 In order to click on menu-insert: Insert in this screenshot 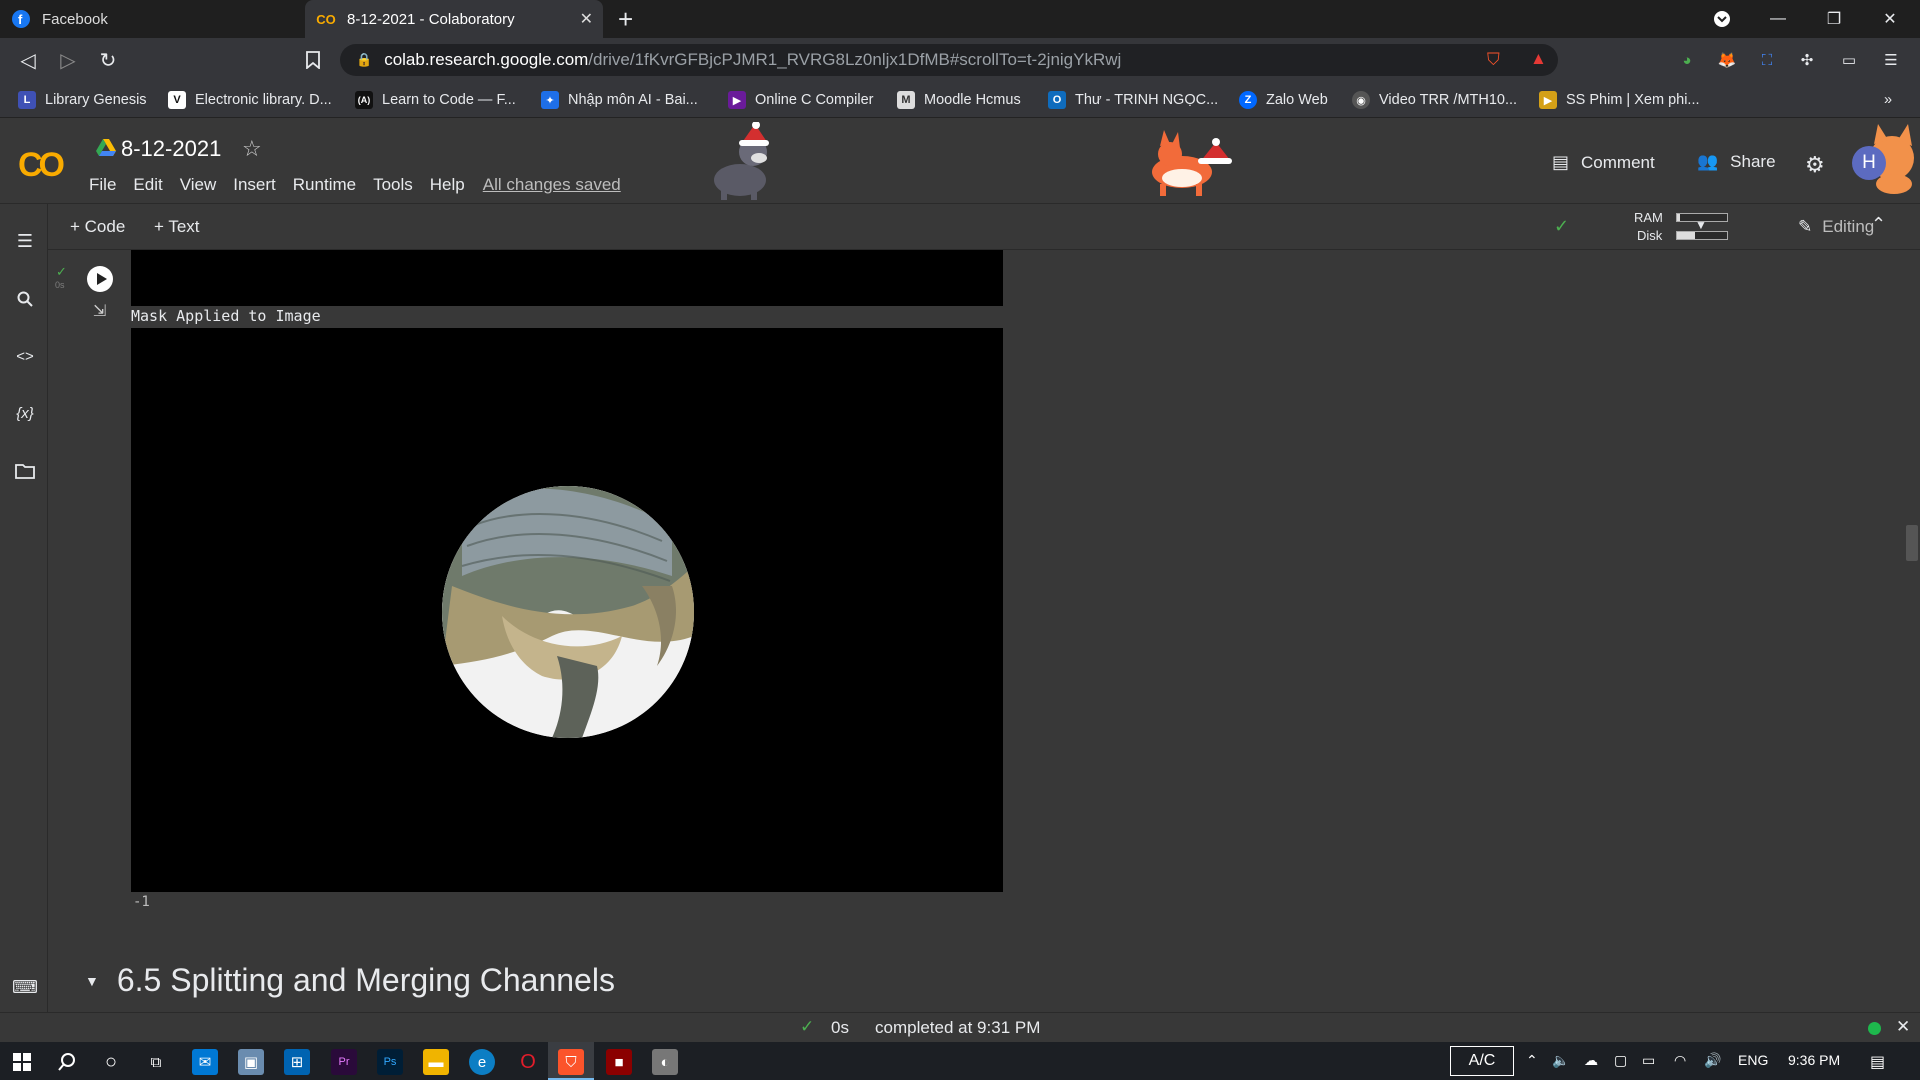, I will do `click(254, 185)`.